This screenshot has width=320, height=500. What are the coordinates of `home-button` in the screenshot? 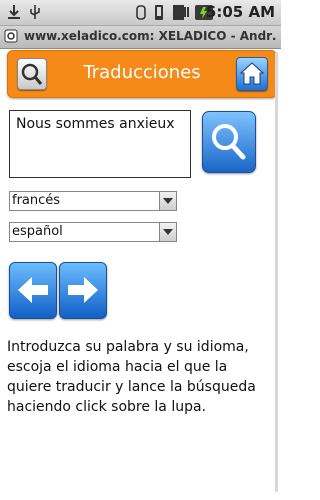 It's located at (252, 74).